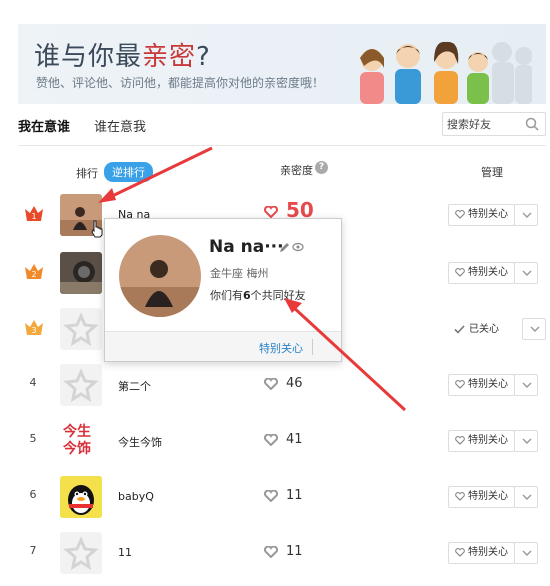 The width and height of the screenshot is (550, 586). What do you see at coordinates (97, 229) in the screenshot?
I see `hand-cursor-icon` at bounding box center [97, 229].